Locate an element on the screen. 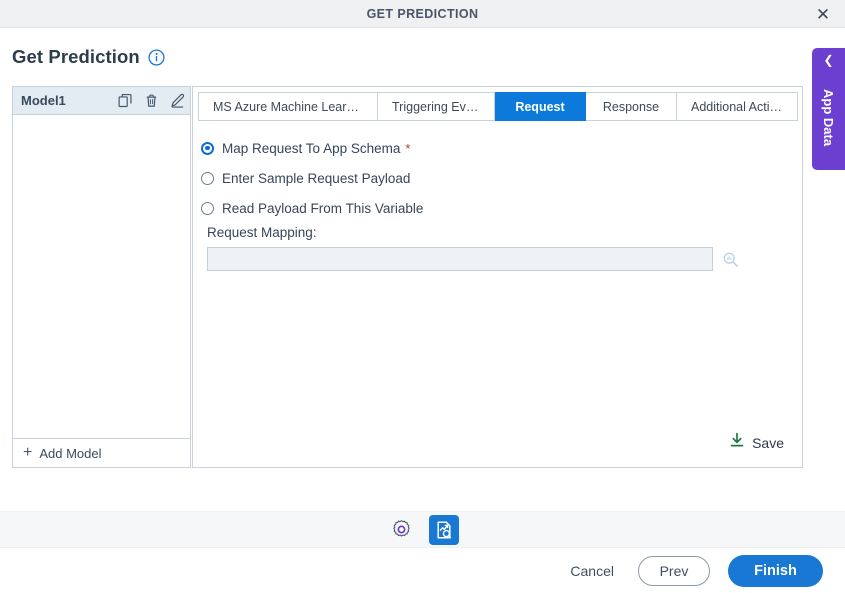 The image size is (845, 593). request-mapping-input is located at coordinates (460, 259).